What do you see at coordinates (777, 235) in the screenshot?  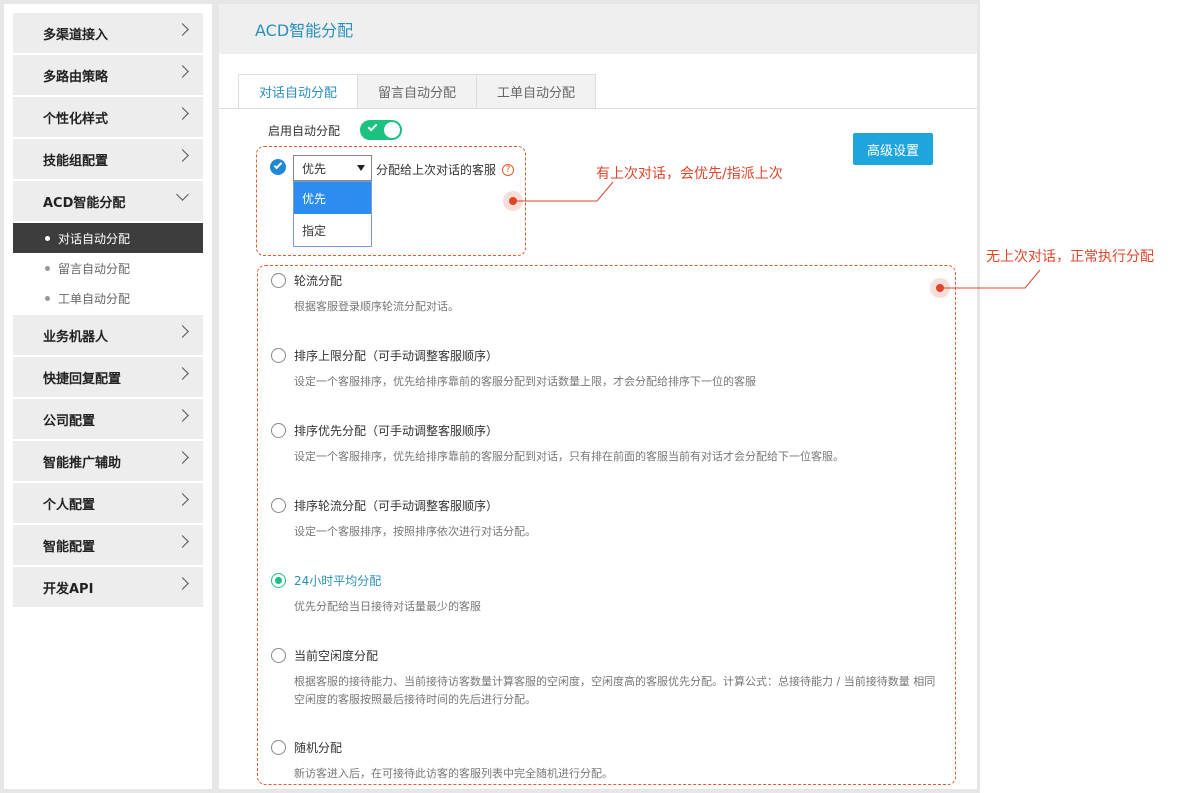 I see `annotation-lines` at bounding box center [777, 235].